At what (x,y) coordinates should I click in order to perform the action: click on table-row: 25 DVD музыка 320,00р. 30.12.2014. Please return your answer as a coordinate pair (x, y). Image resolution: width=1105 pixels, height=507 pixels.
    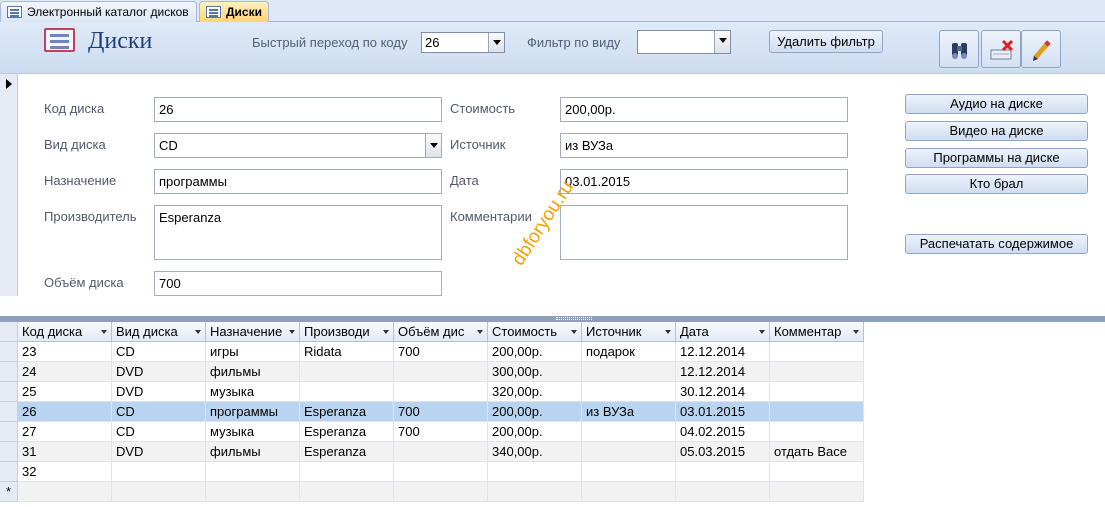
    Looking at the image, I should click on (552, 392).